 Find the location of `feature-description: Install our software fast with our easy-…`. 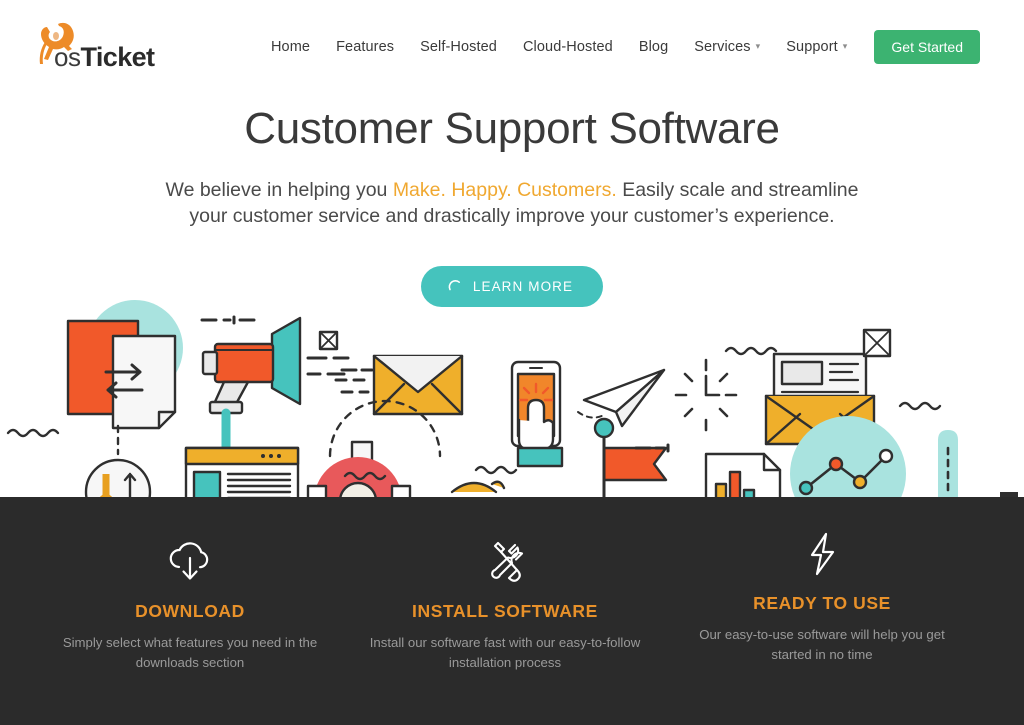

feature-description: Install our software fast with our easy-… is located at coordinates (505, 653).